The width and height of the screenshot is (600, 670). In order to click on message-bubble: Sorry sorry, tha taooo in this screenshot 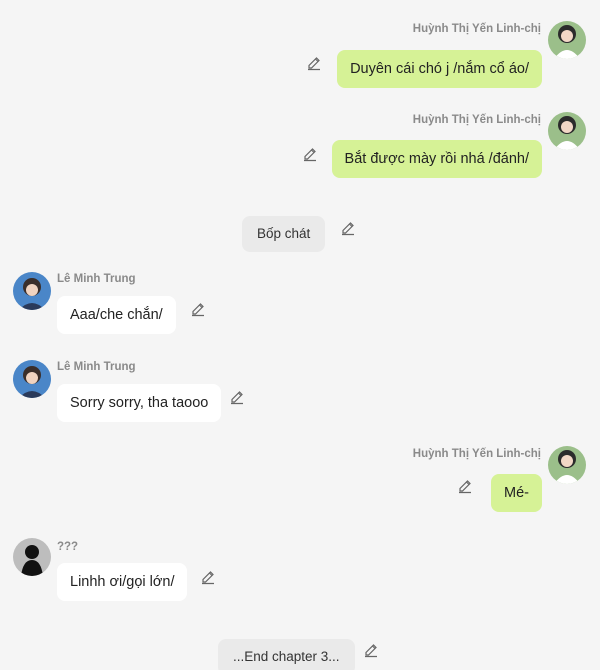, I will do `click(139, 403)`.